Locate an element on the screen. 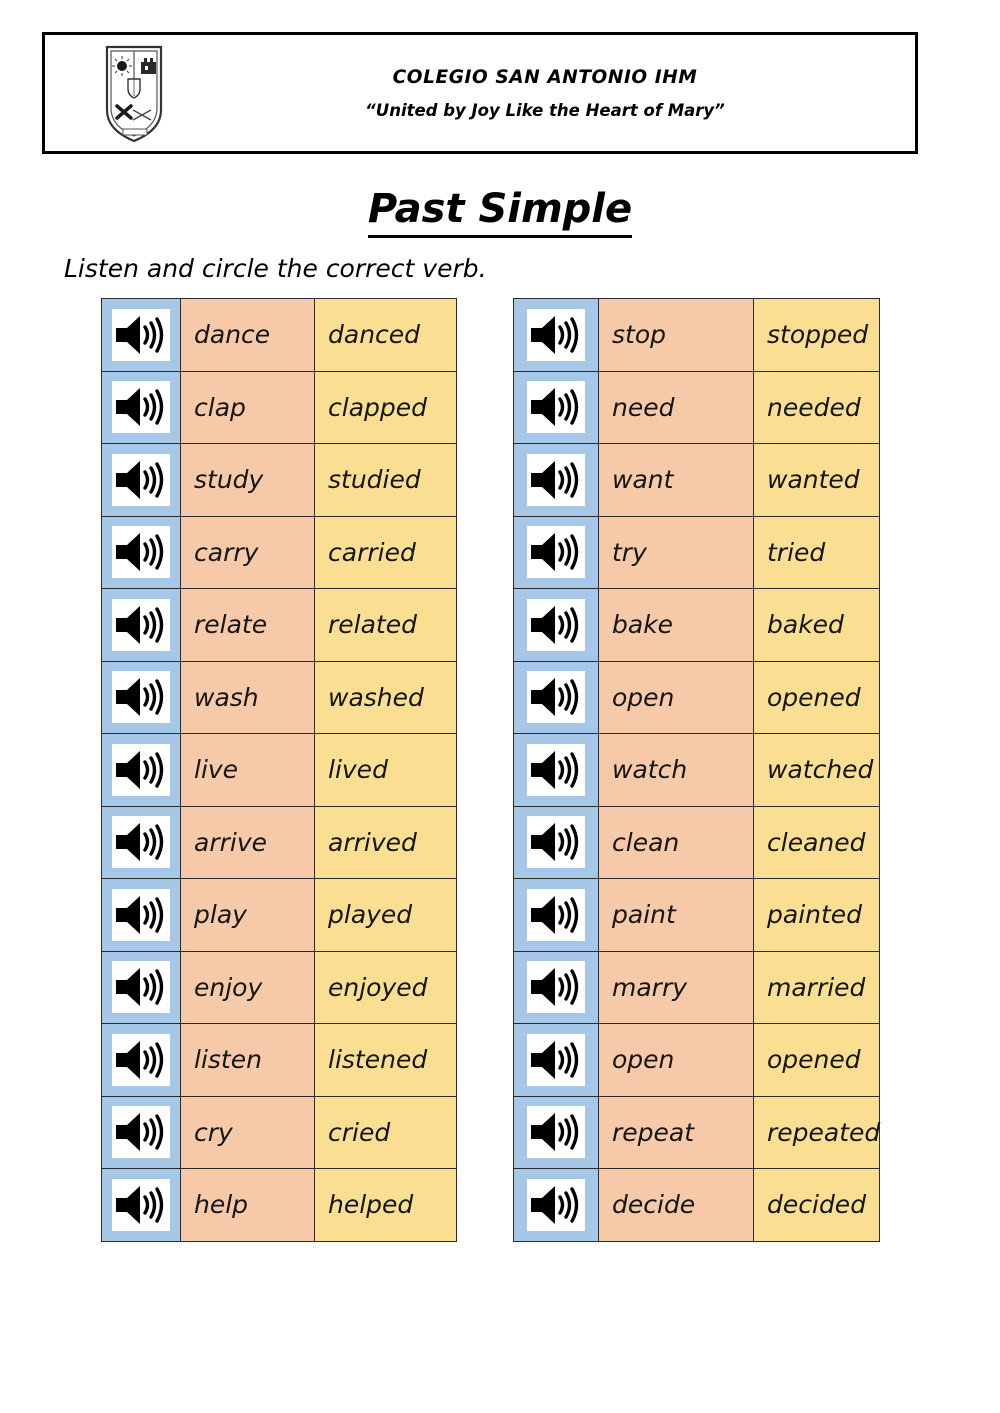 The image size is (1000, 1413). past-verb-cell: painted is located at coordinates (816, 915).